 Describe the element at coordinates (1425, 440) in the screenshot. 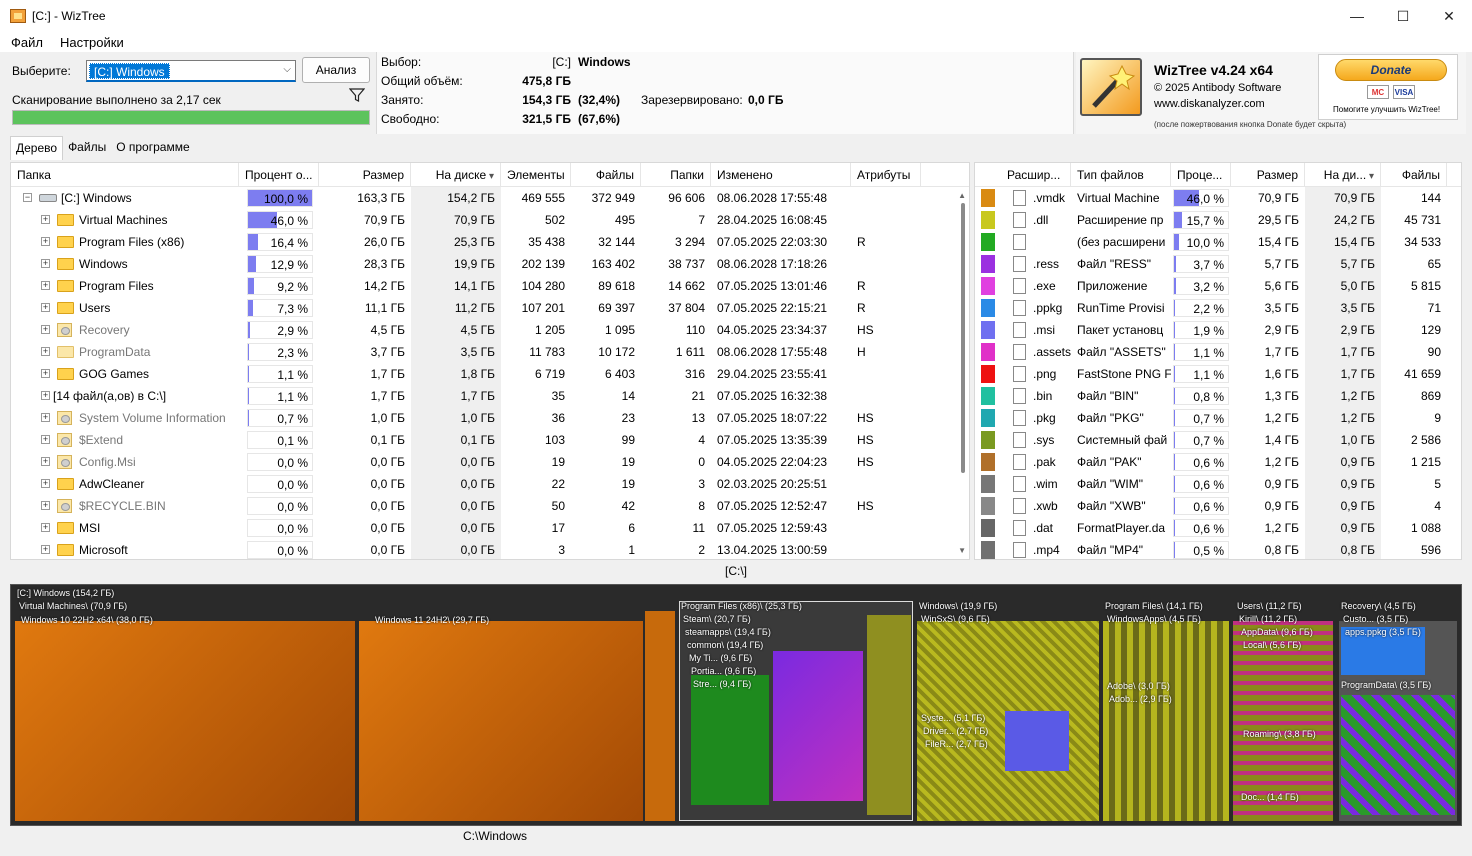

I see `files-value: 2 586` at that location.